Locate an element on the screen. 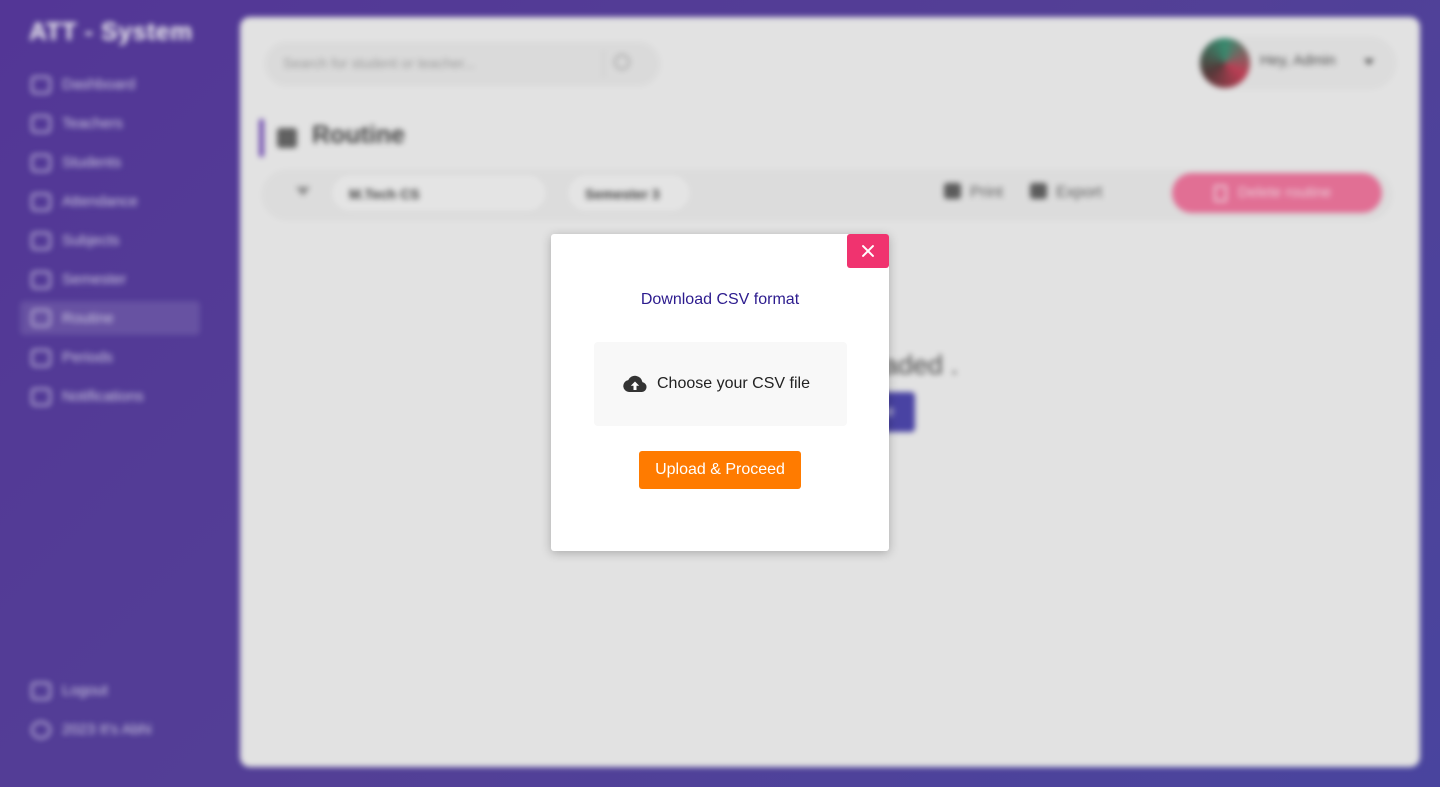 This screenshot has height=787, width=1440. upload-proceed-button: Upload & Proceed is located at coordinates (720, 470).